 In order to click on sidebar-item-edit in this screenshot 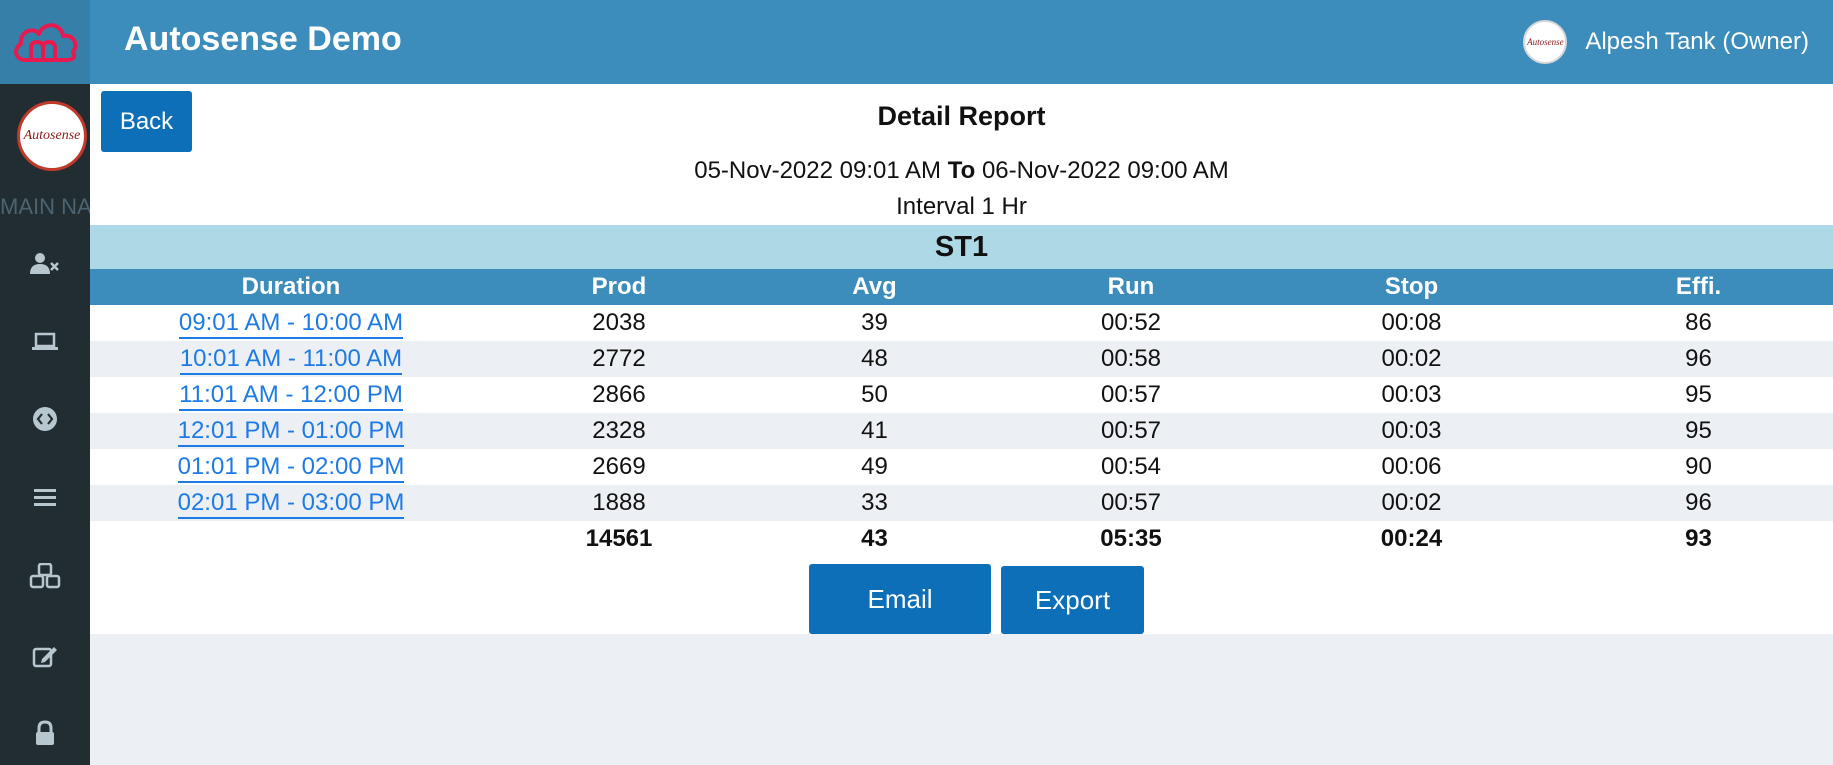, I will do `click(45, 656)`.